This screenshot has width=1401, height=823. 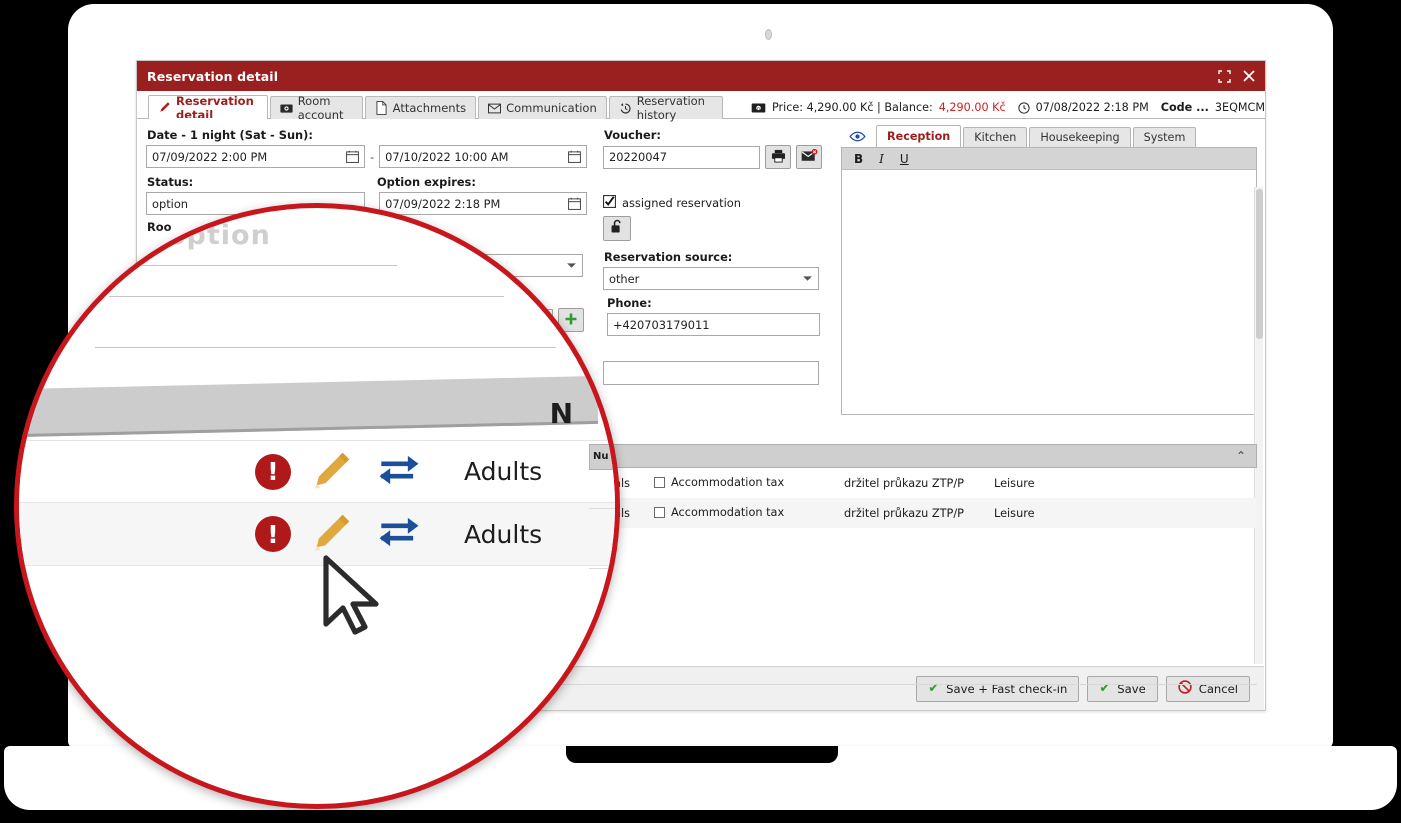 I want to click on cash-icon, so click(x=286, y=108).